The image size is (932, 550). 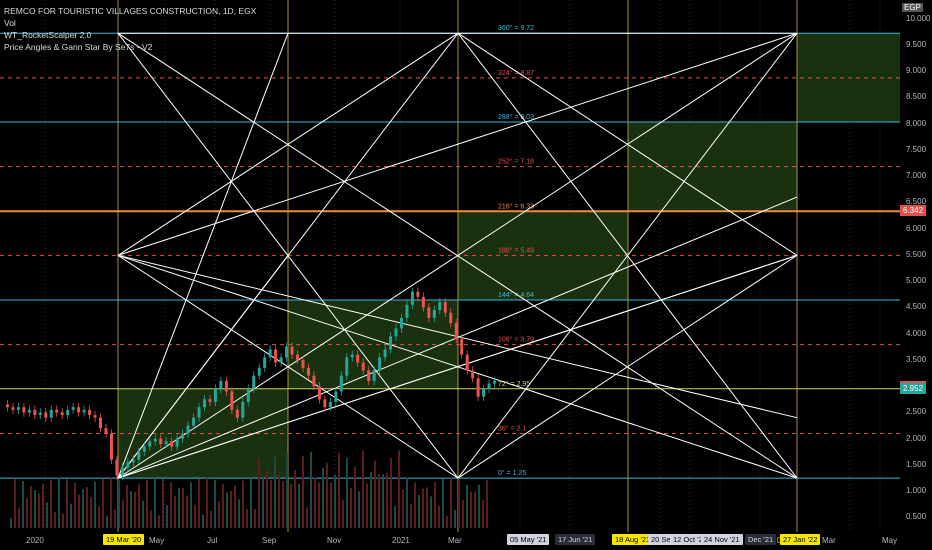 What do you see at coordinates (916, 71) in the screenshot?
I see `y-tick-label: 9.000` at bounding box center [916, 71].